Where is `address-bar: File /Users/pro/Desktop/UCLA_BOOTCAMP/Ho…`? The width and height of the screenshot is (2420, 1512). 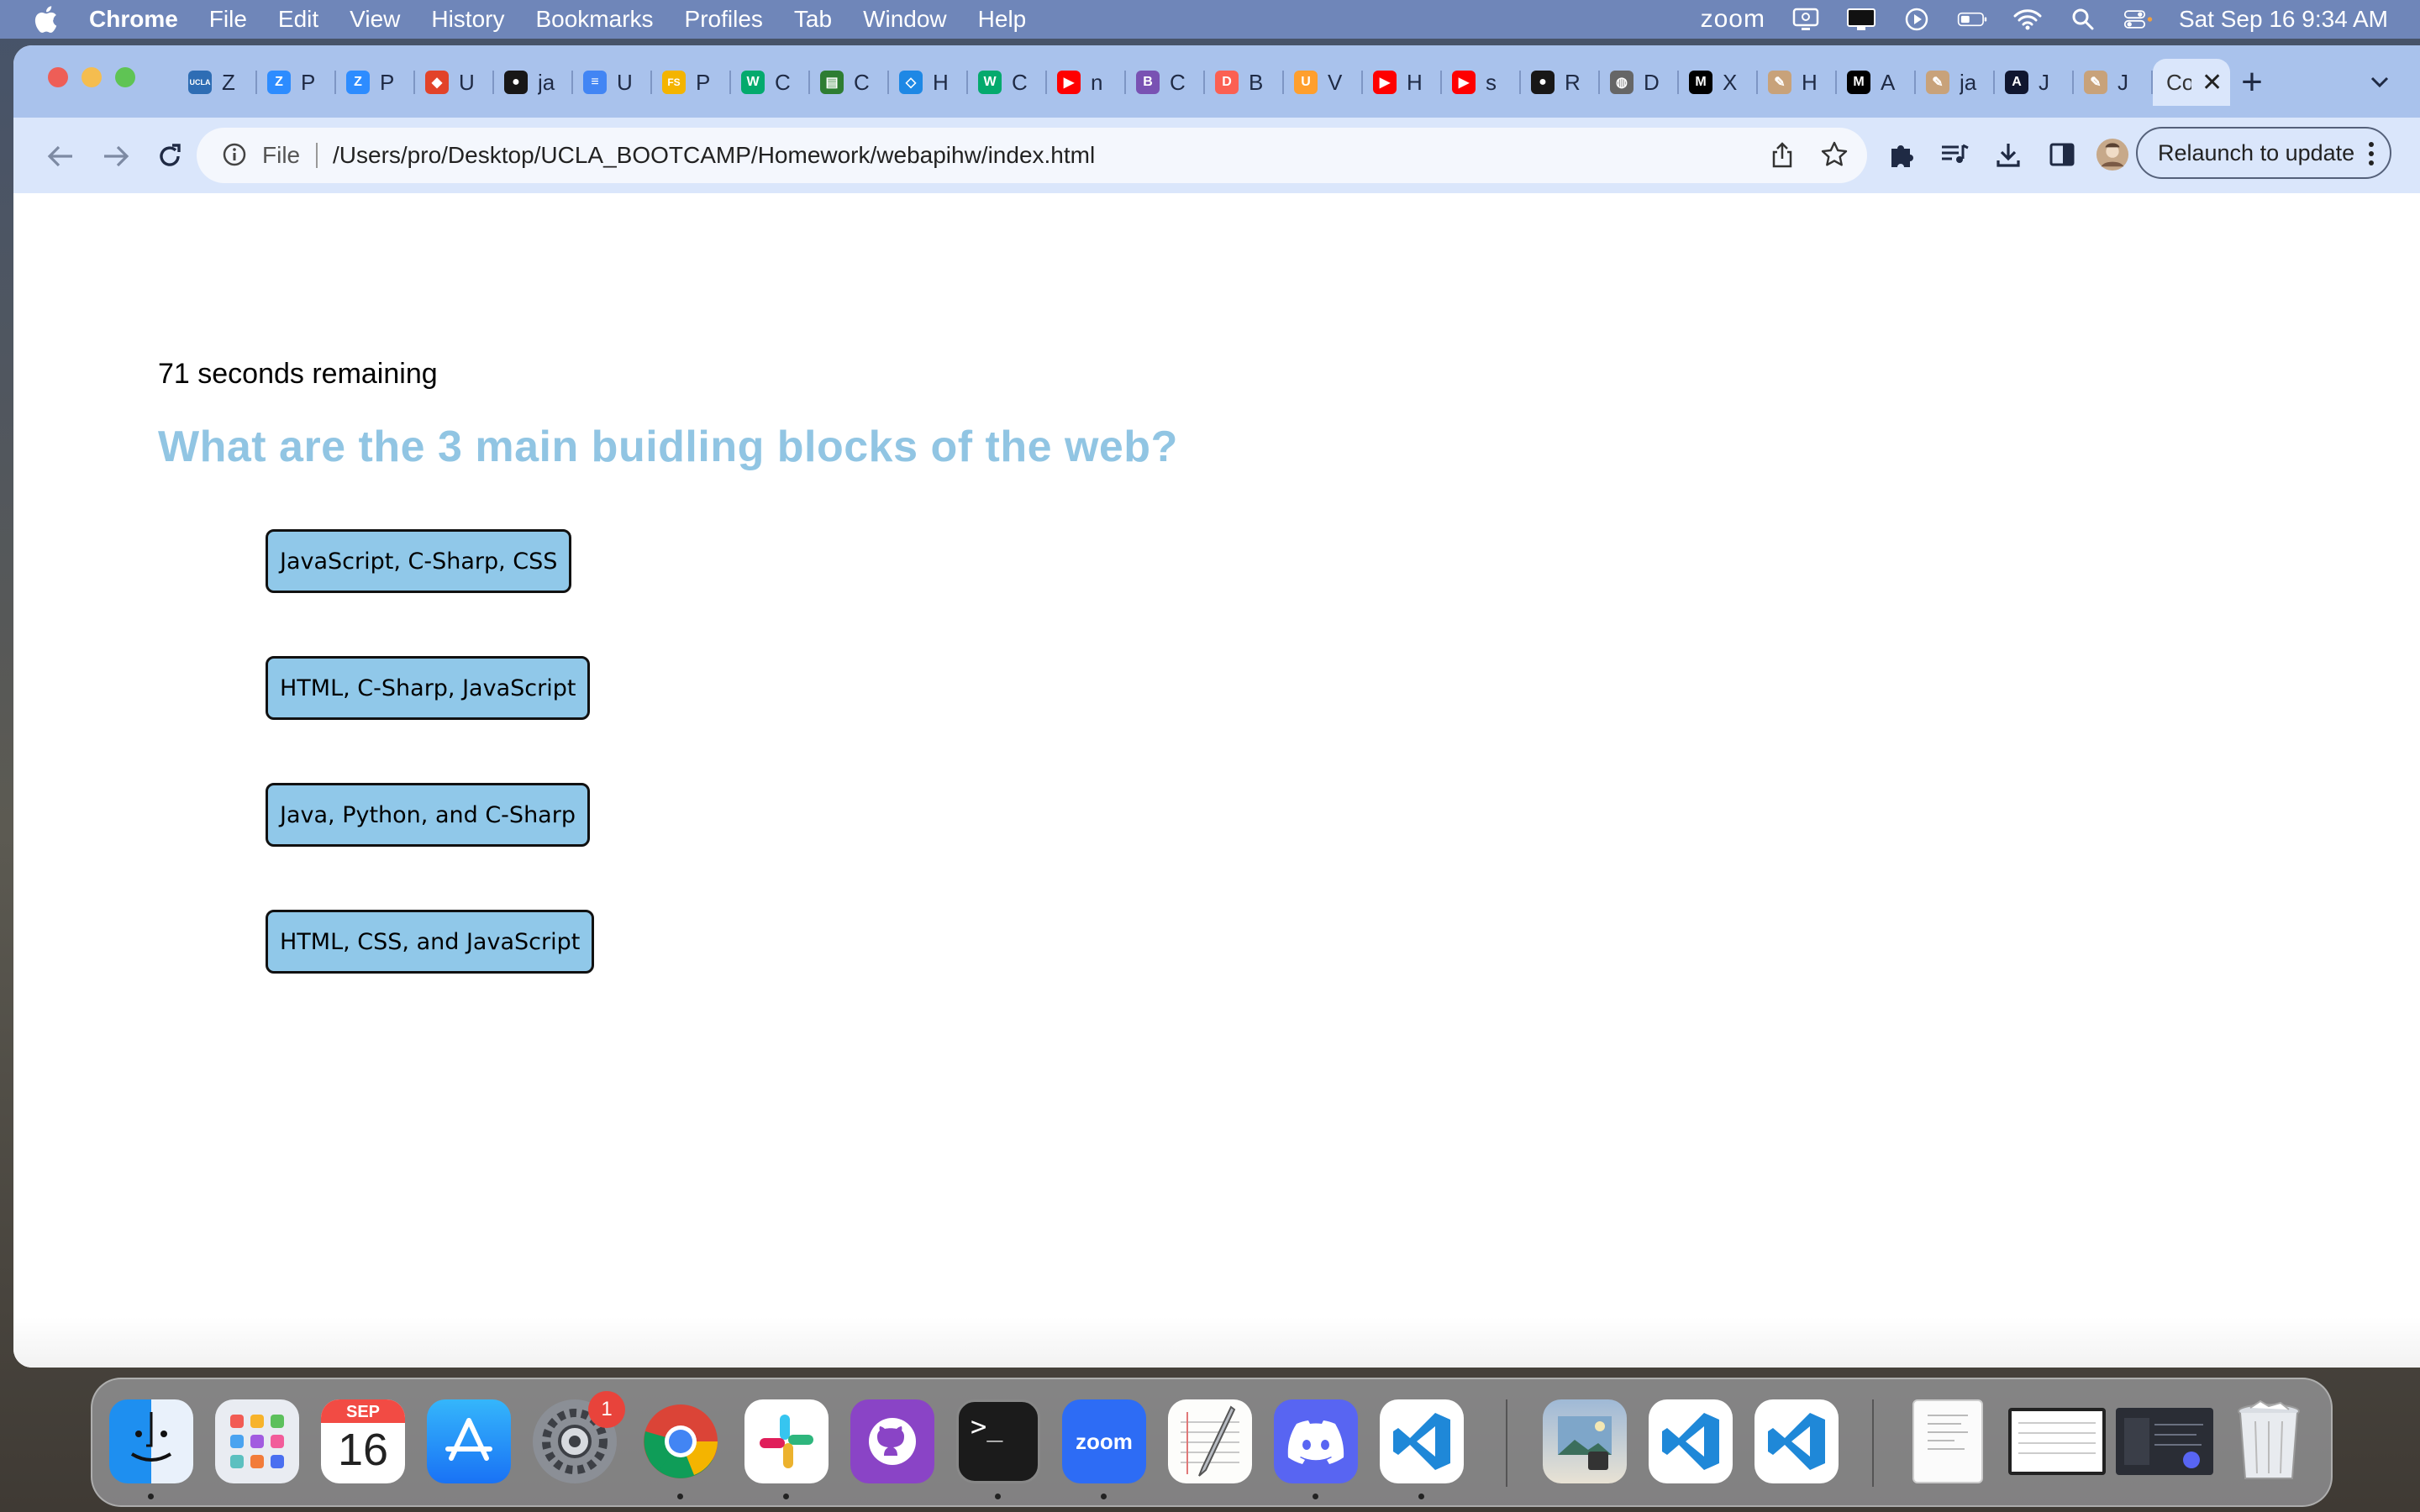 address-bar: File /Users/pro/Desktop/UCLA_BOOTCAMP/Ho… is located at coordinates (1032, 155).